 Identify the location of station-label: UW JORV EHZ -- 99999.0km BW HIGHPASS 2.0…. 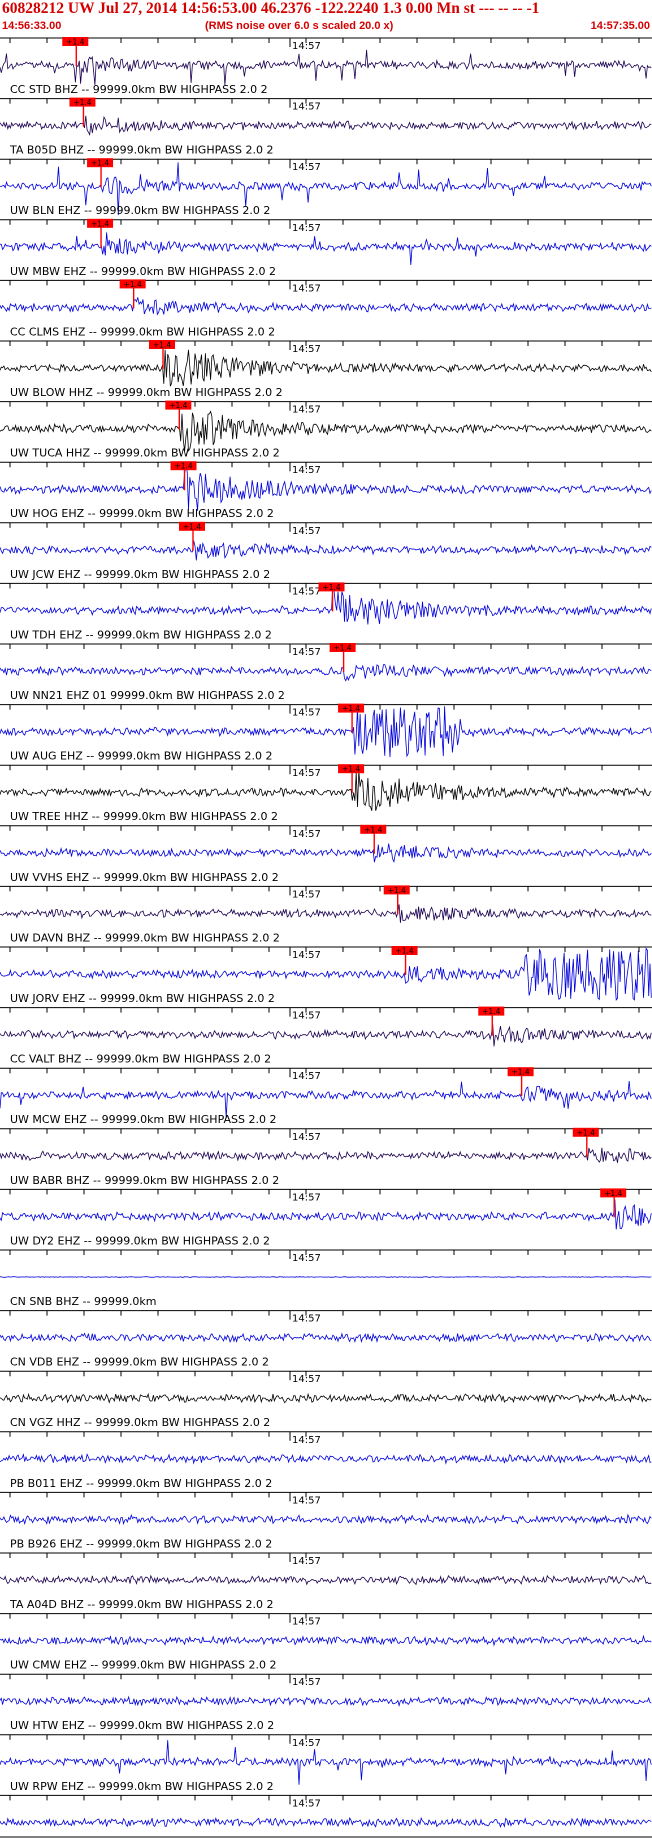
(142, 998).